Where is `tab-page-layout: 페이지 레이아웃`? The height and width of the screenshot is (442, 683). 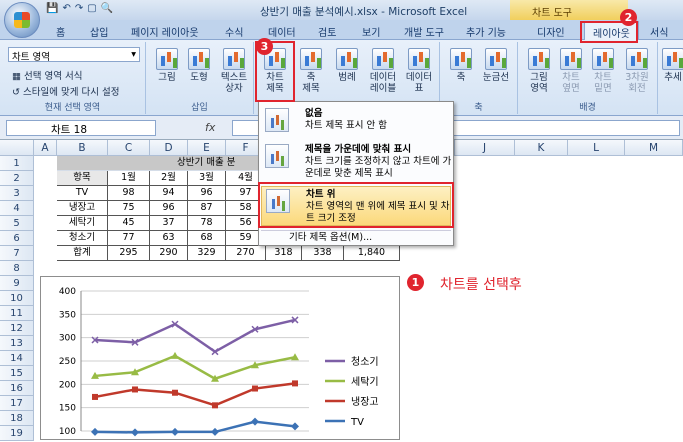
tab-page-layout: 페이지 레이아웃 is located at coordinates (165, 31).